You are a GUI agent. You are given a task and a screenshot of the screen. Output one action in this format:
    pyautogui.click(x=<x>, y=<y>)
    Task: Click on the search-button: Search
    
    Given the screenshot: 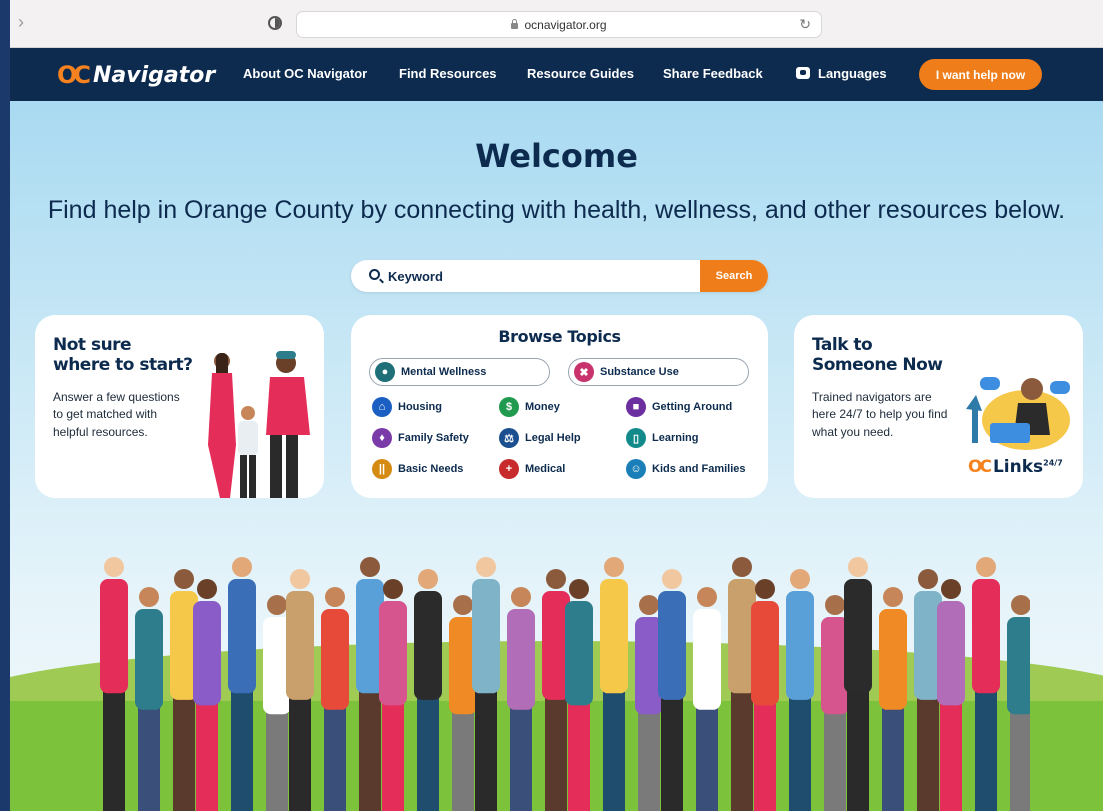 What is the action you would take?
    pyautogui.click(x=734, y=276)
    